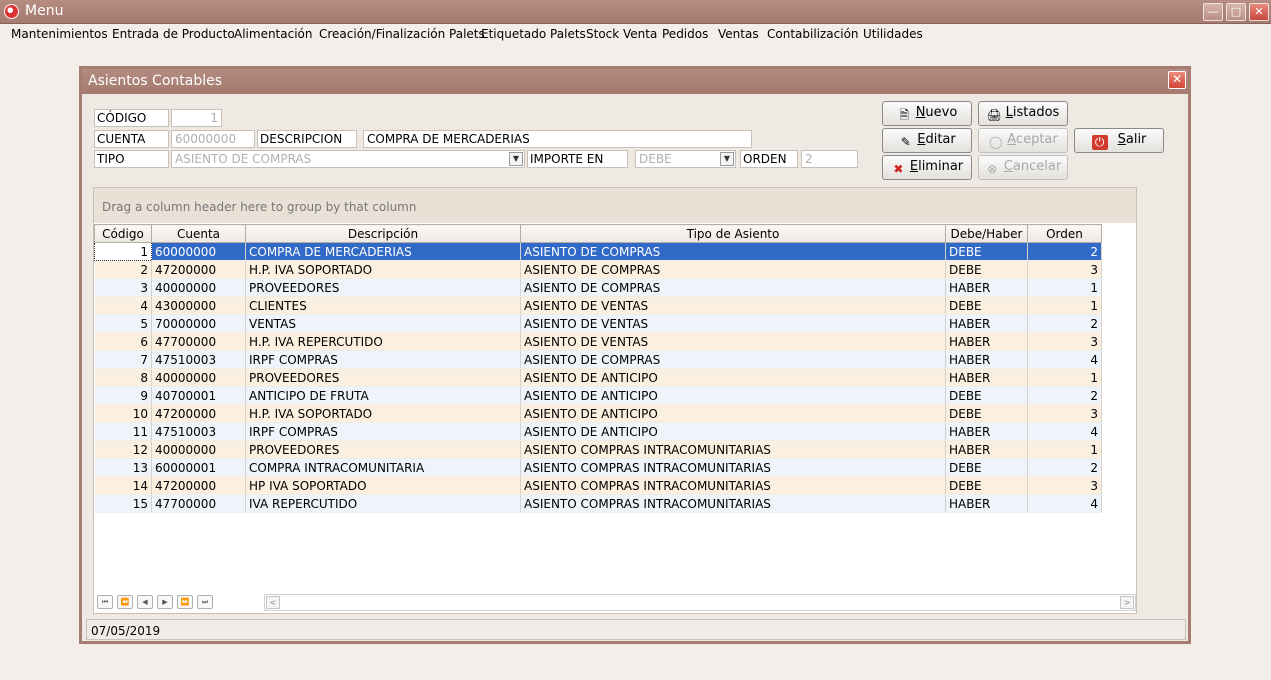 This screenshot has height=680, width=1271. I want to click on cell-descripcion: H.P. IVA REPERCUTIDO, so click(383, 341).